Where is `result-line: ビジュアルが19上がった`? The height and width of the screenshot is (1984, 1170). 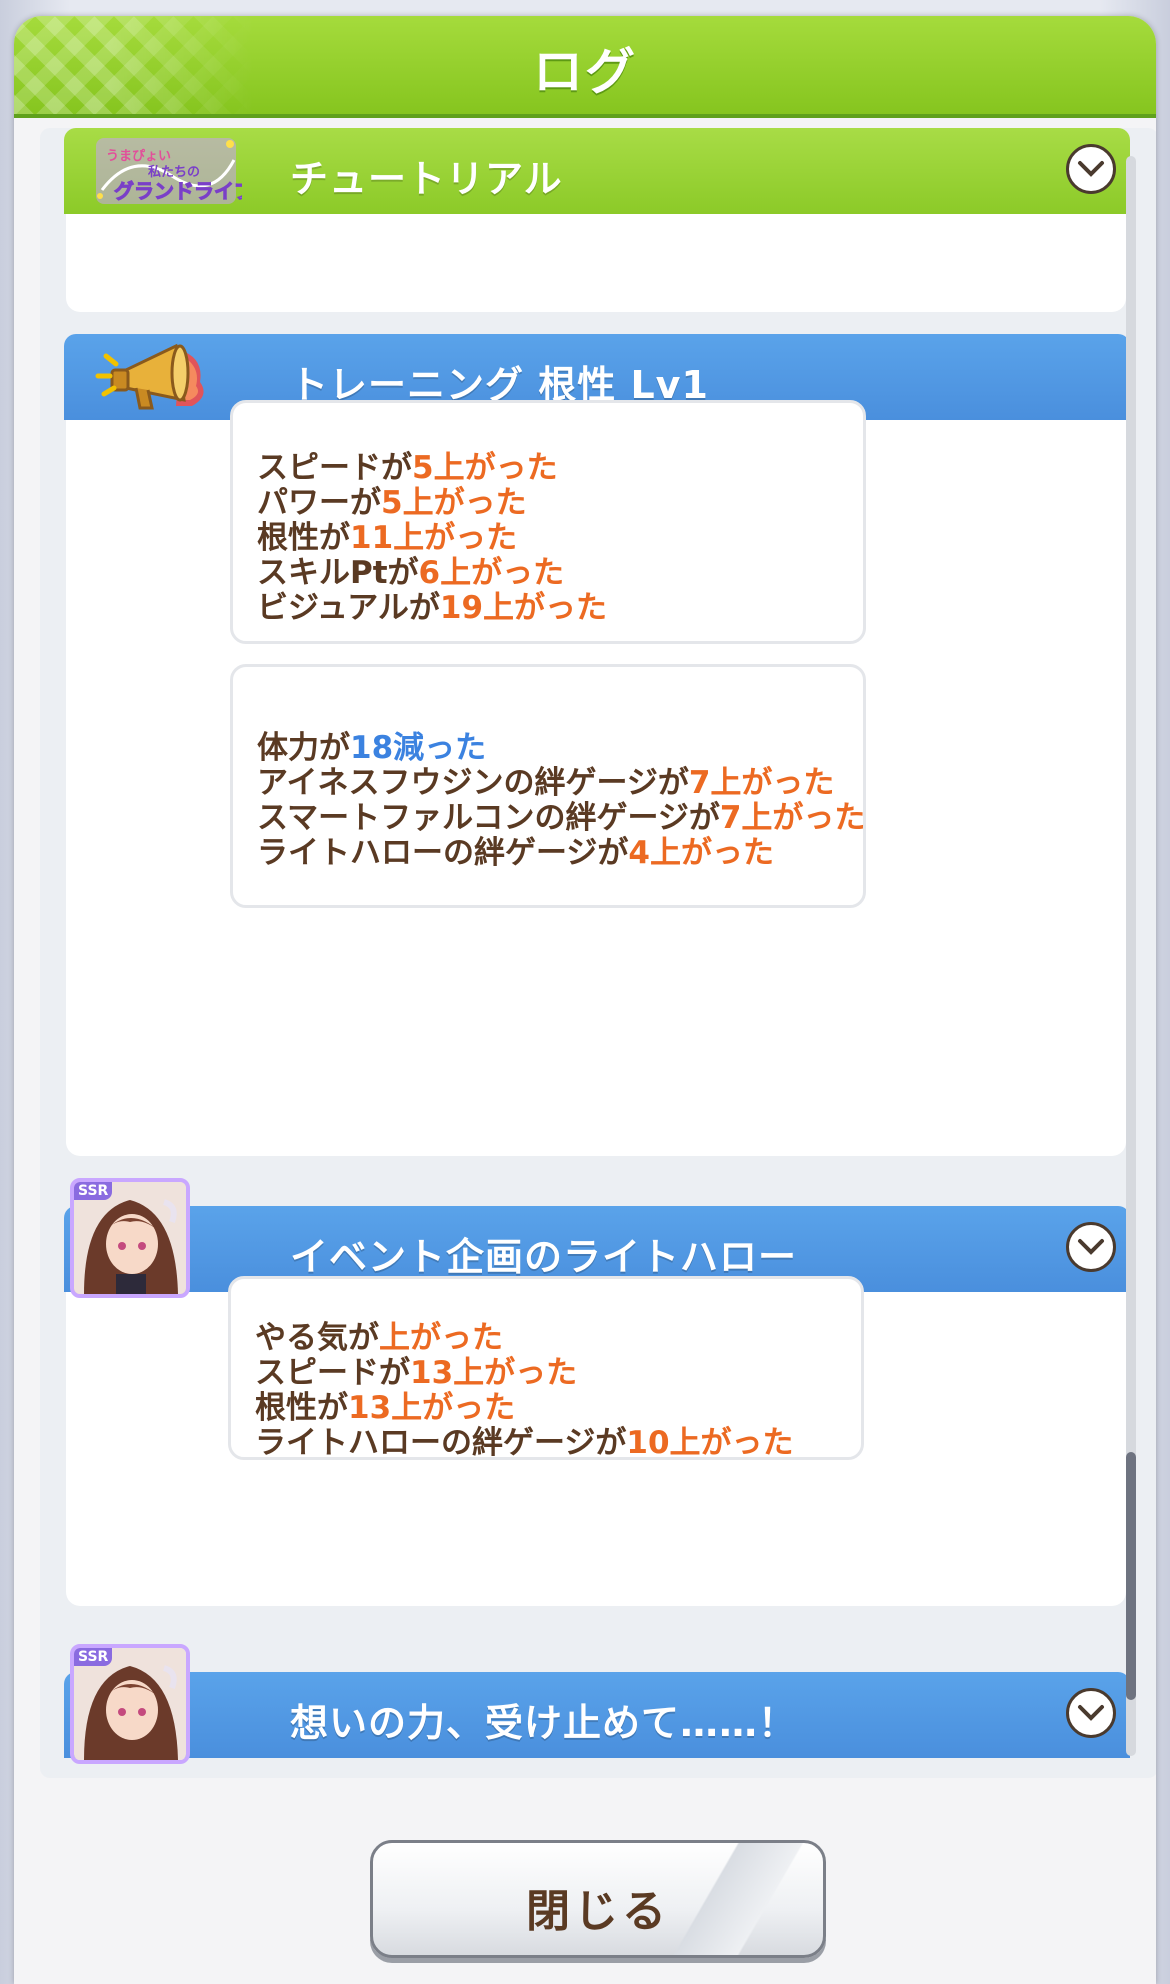 result-line: ビジュアルが19上がった is located at coordinates (432, 608).